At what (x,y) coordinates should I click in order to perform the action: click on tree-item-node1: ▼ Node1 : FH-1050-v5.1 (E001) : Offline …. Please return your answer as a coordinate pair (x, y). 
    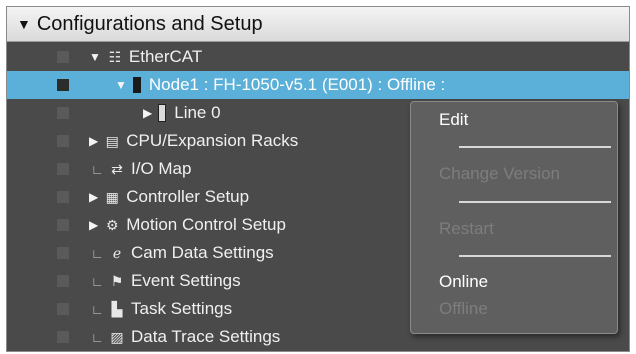
    Looking at the image, I should click on (318, 85).